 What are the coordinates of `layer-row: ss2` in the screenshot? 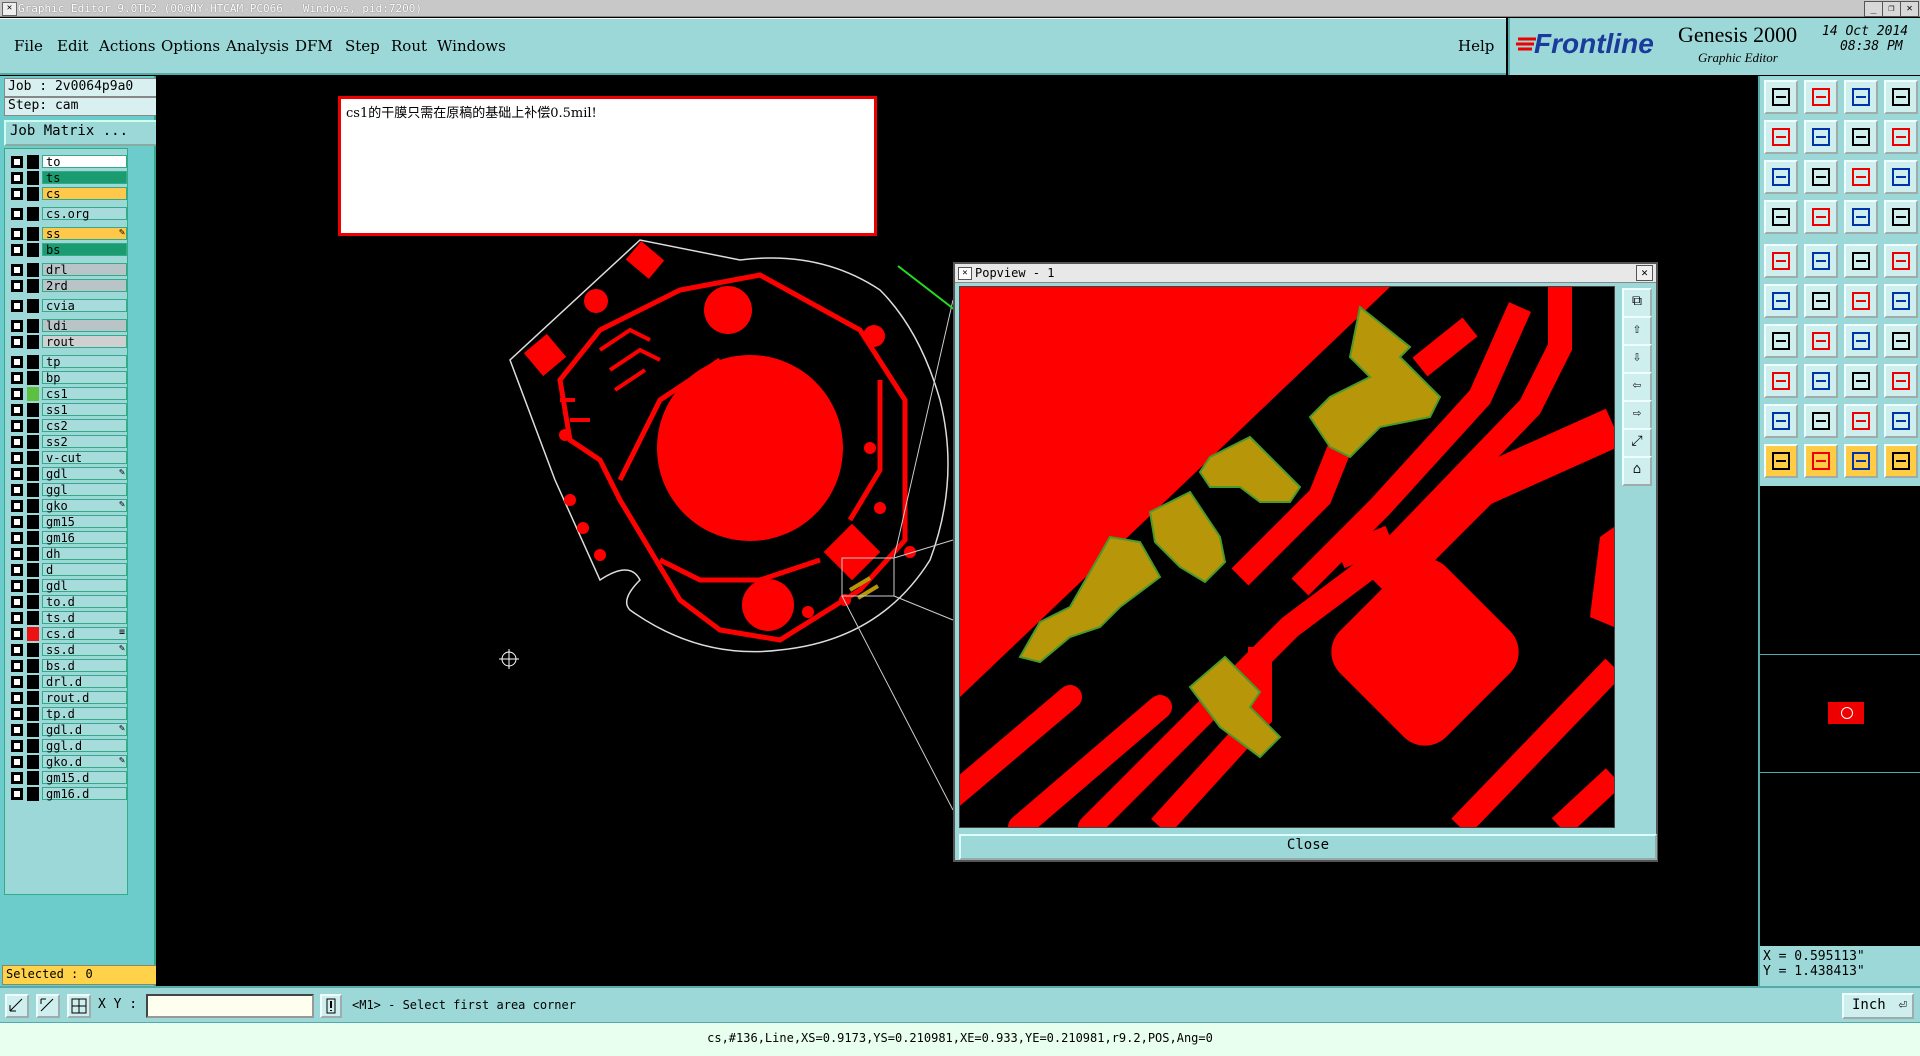 It's located at (66, 442).